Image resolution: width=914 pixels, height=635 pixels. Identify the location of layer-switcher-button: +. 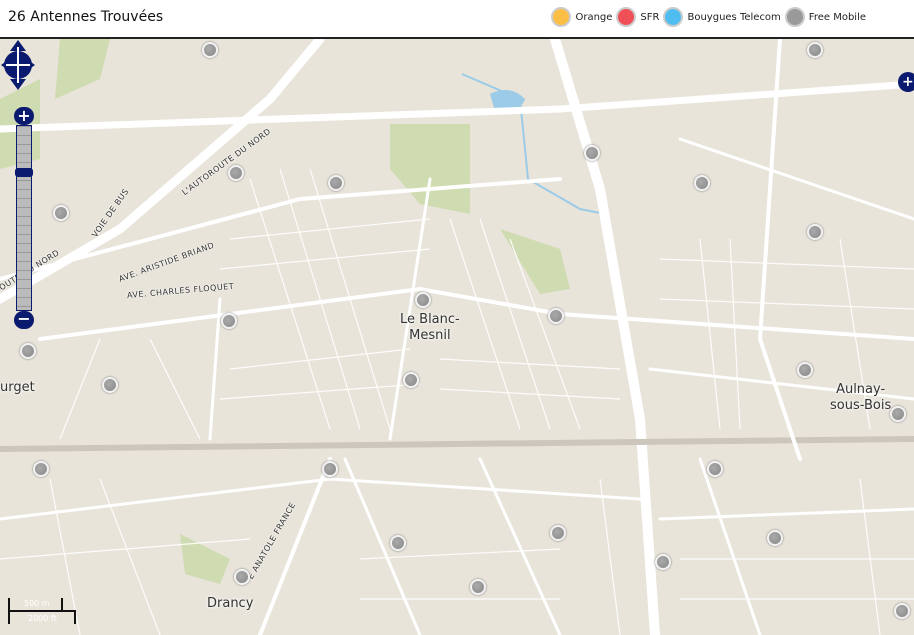
(906, 82).